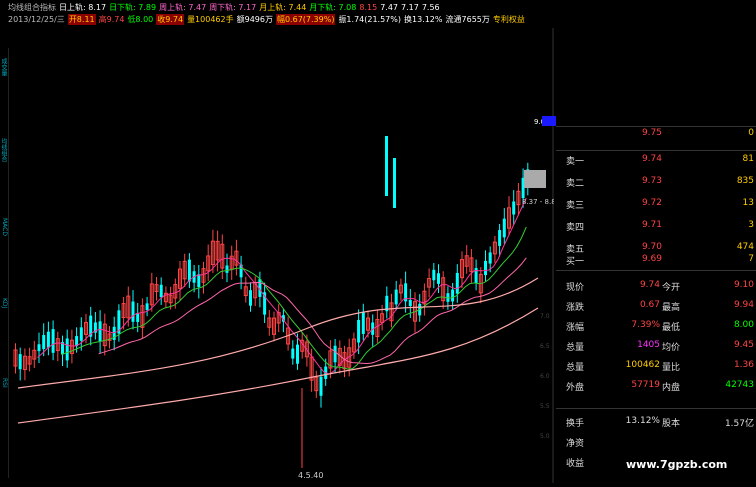  I want to click on quote-label: 均价, so click(671, 348).